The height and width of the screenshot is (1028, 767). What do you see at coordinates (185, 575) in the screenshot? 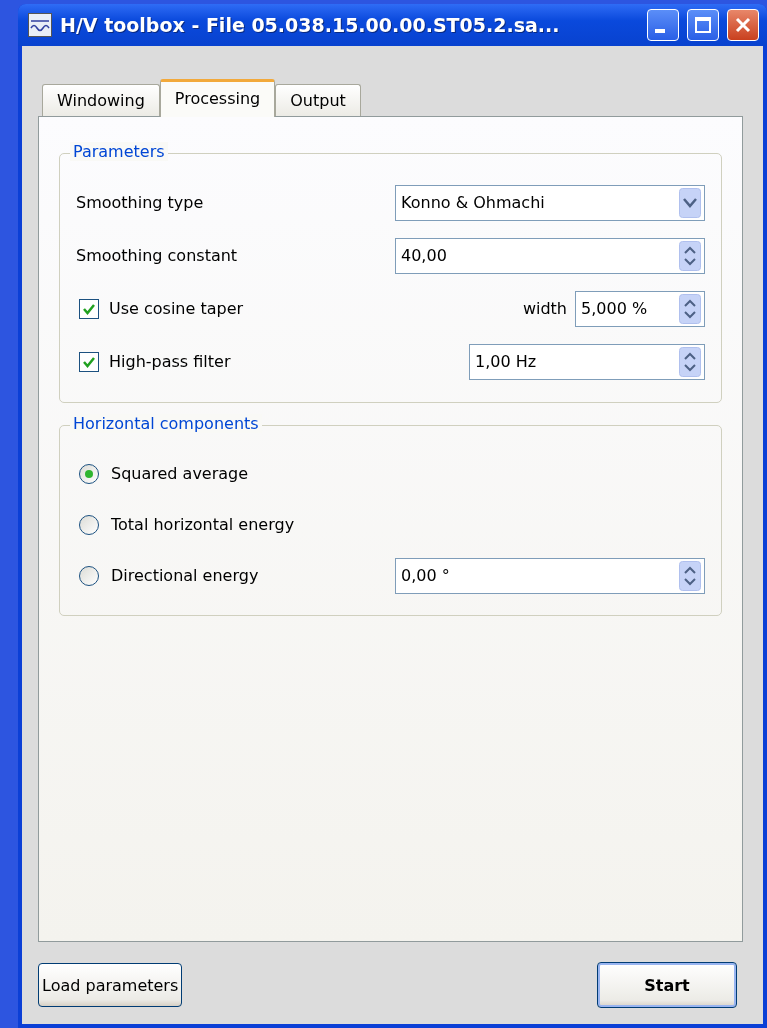
I see `option-label: Directional energy` at bounding box center [185, 575].